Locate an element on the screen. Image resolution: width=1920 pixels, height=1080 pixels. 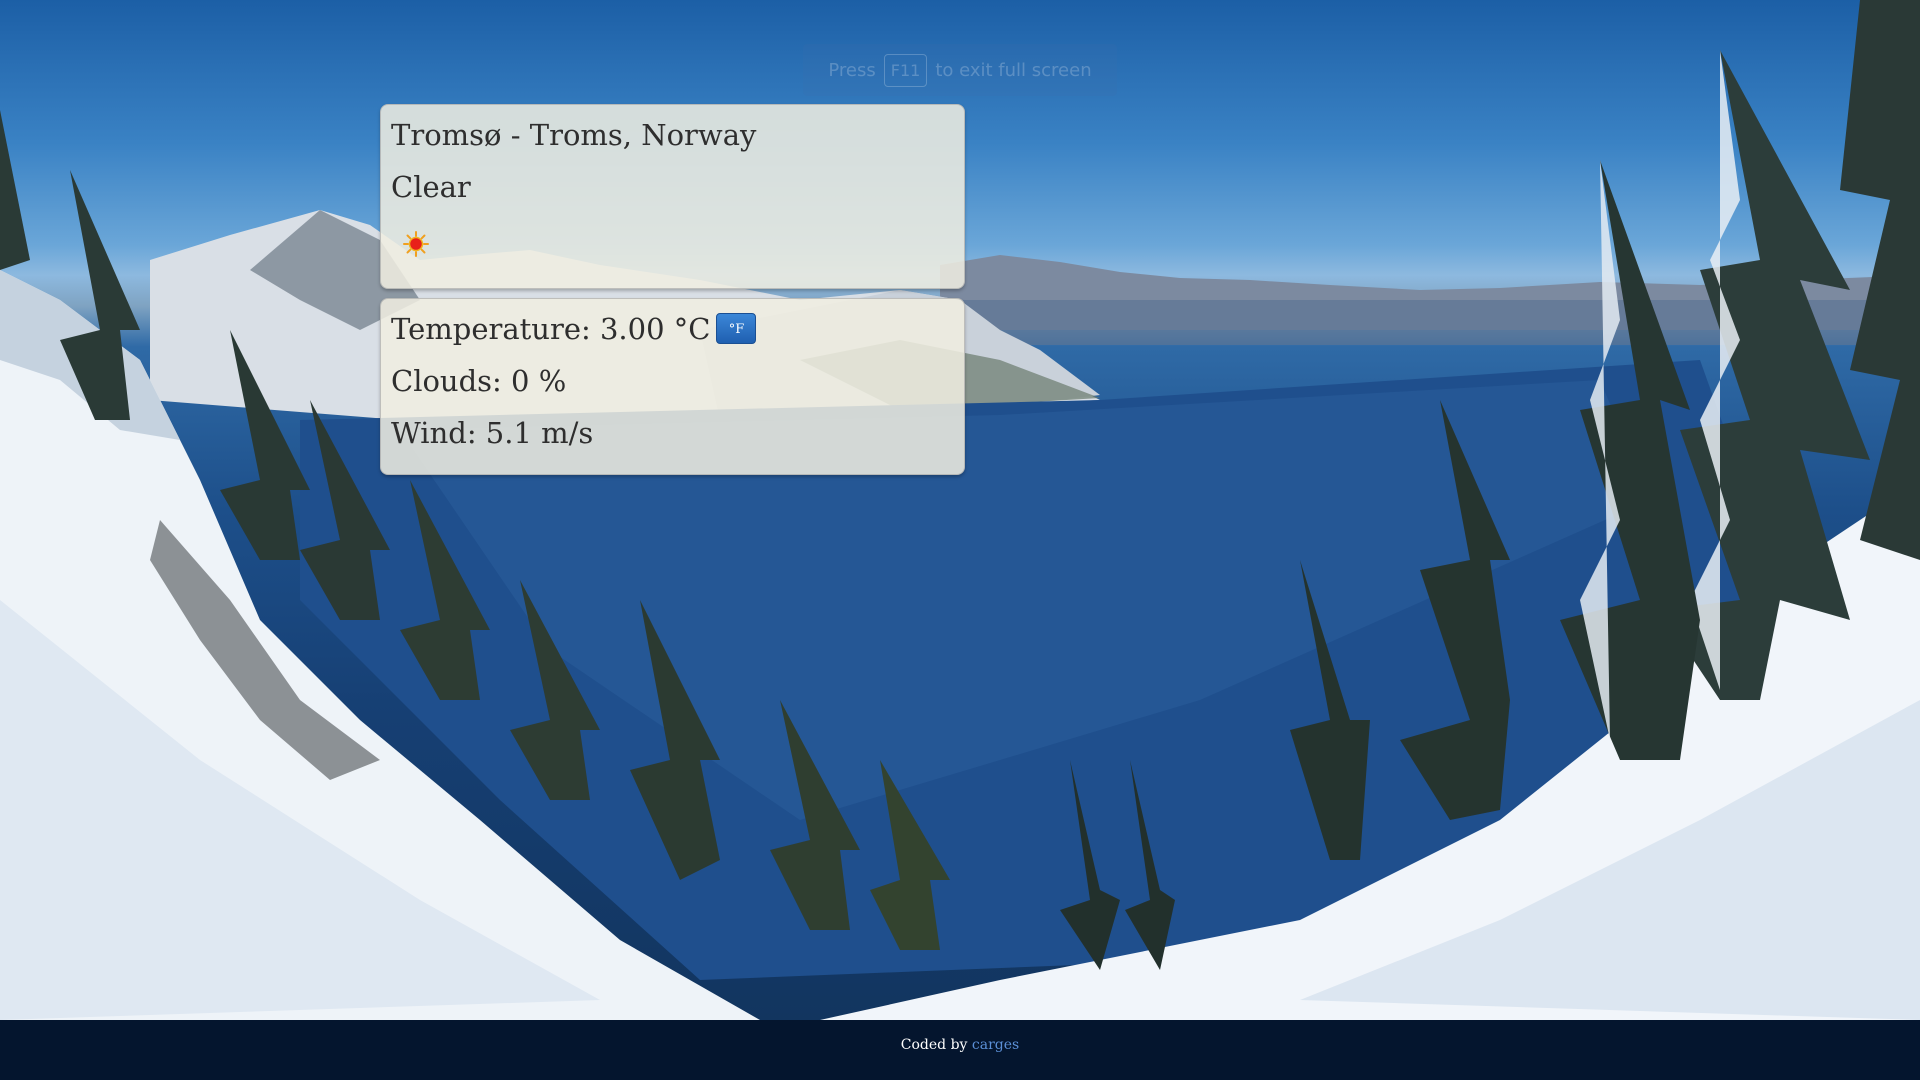
location-title: Tromsø - Troms, Norway is located at coordinates (574, 135).